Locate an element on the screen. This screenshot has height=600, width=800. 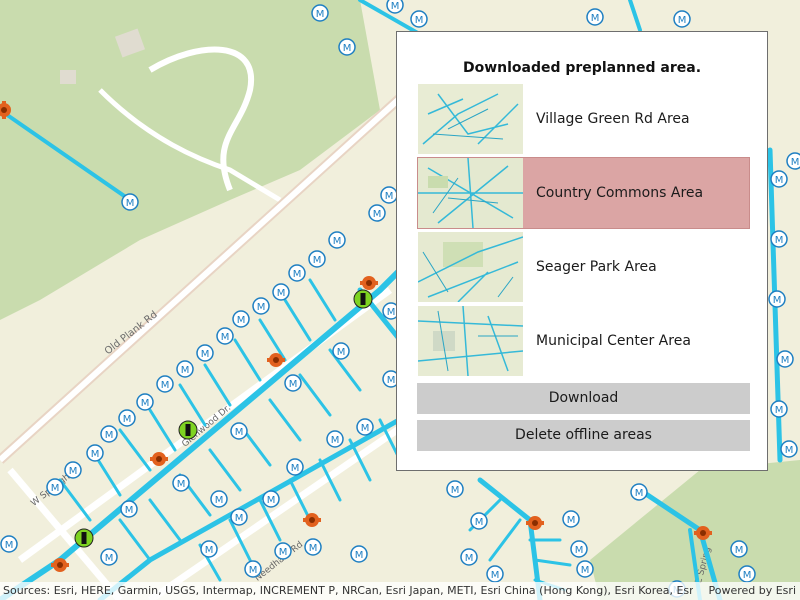
download-button: Download is located at coordinates (583, 398).